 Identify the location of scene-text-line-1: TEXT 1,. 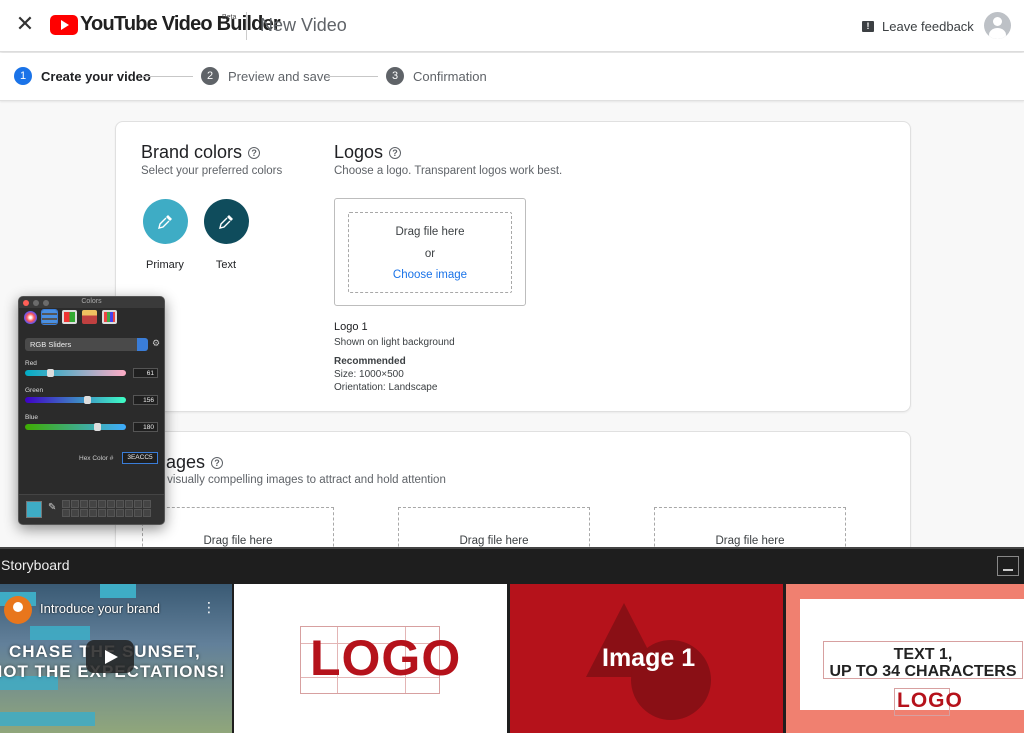
(923, 654).